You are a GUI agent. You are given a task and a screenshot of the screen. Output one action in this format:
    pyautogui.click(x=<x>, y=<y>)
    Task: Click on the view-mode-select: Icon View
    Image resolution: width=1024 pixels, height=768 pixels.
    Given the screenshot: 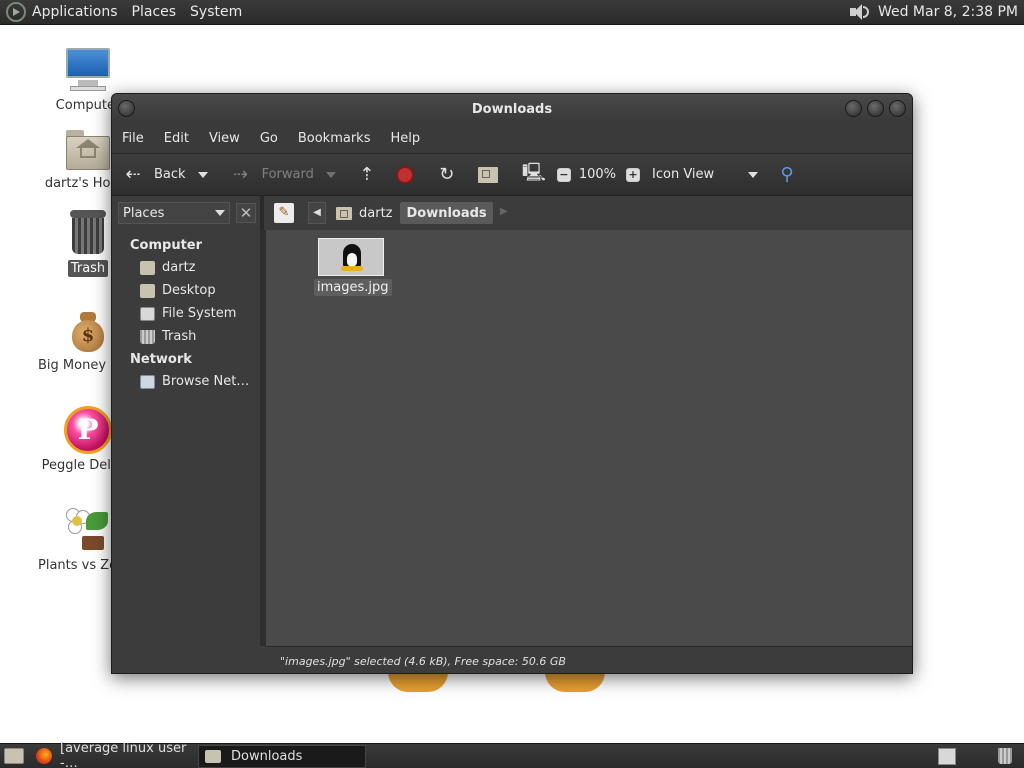 What is the action you would take?
    pyautogui.click(x=705, y=174)
    